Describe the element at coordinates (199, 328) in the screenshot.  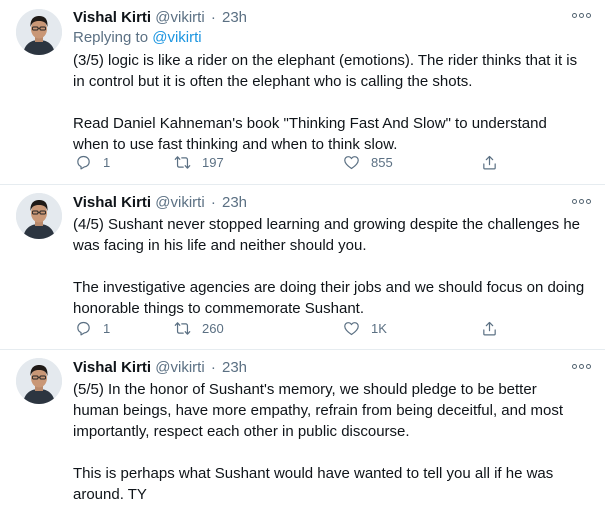
I see `retweet-button: 260` at that location.